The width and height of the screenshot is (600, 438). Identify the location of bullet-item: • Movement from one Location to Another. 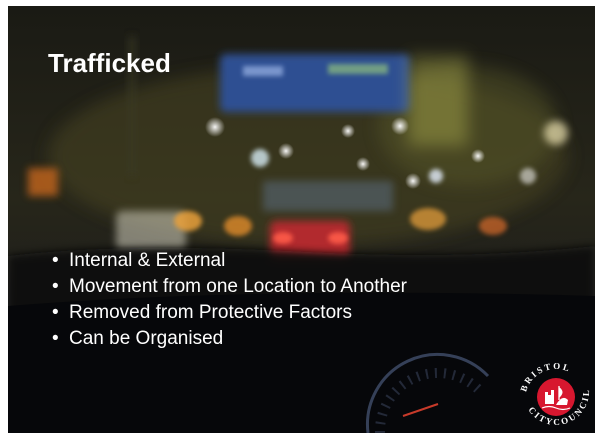
(229, 287).